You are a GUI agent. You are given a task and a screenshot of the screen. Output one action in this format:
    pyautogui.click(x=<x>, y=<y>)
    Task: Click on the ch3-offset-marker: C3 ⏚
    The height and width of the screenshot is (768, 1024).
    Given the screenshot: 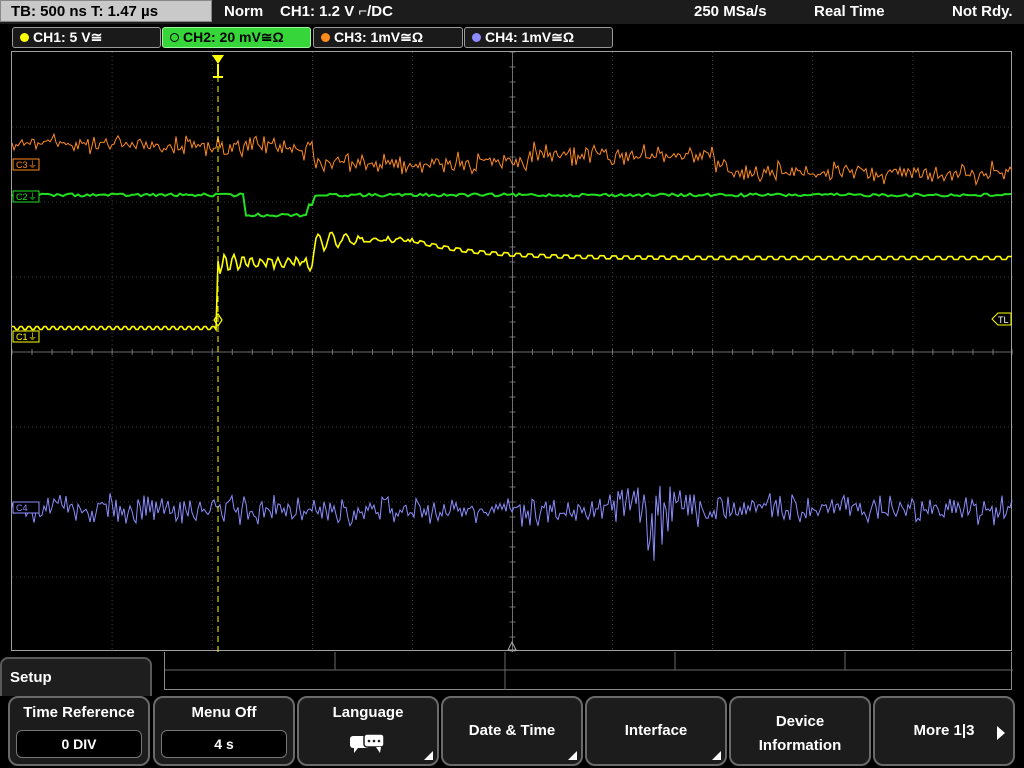 What is the action you would take?
    pyautogui.click(x=26, y=164)
    